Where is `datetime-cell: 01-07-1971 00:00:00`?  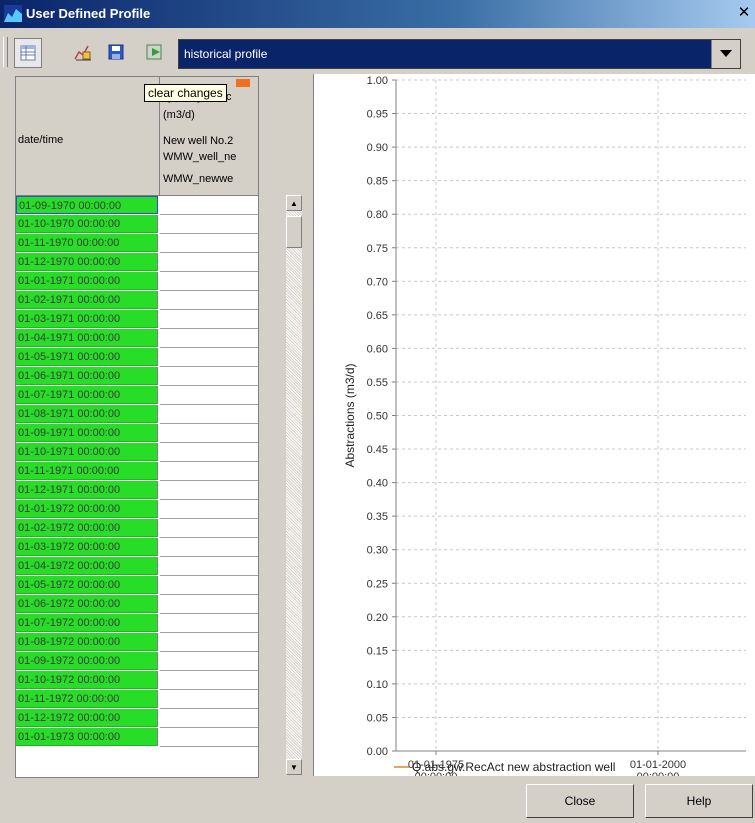 datetime-cell: 01-07-1971 00:00:00 is located at coordinates (87, 395).